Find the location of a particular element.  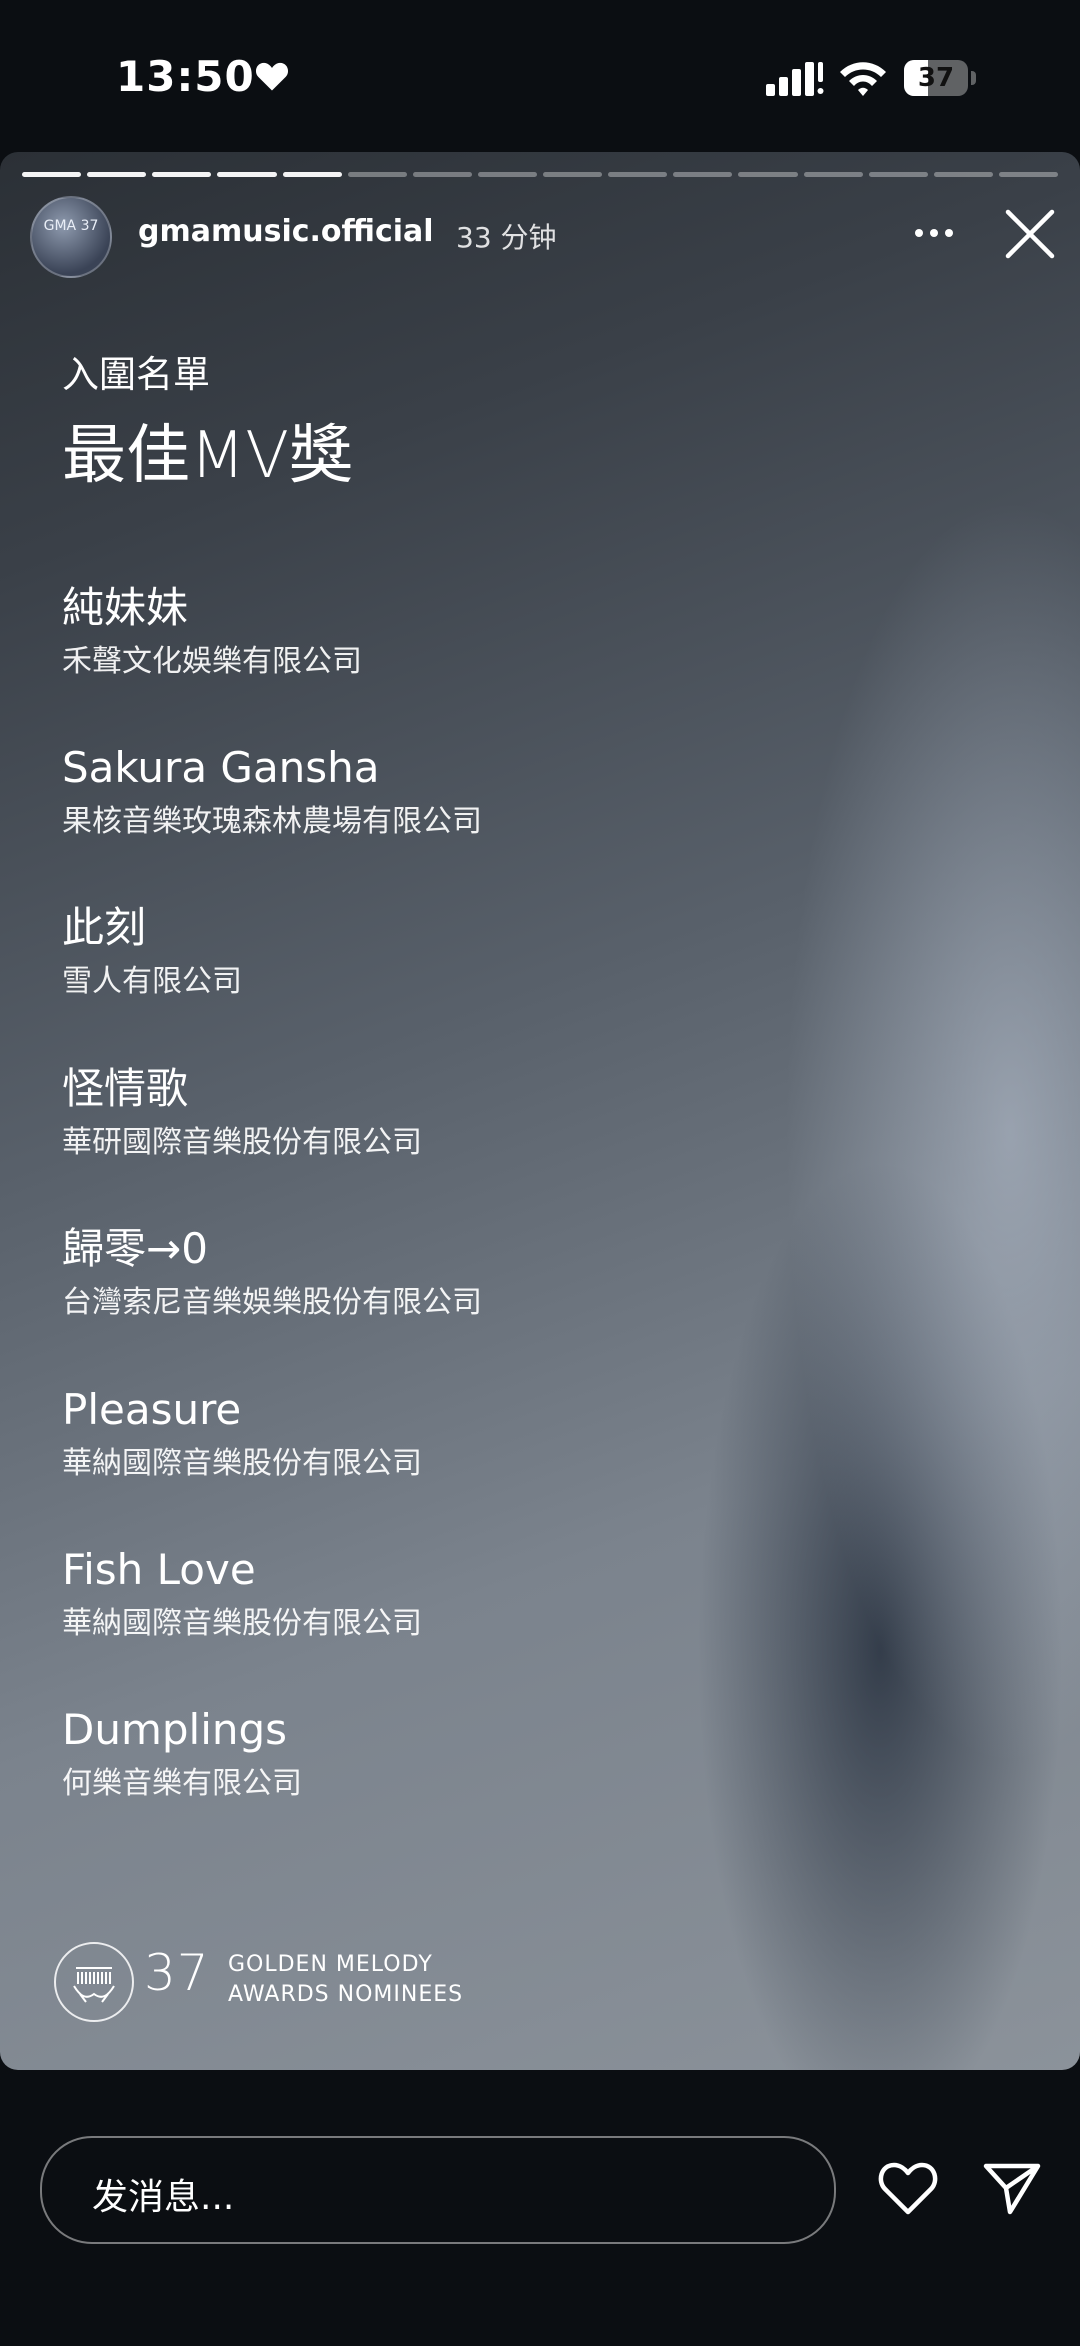

close-icon is located at coordinates (1030, 234).